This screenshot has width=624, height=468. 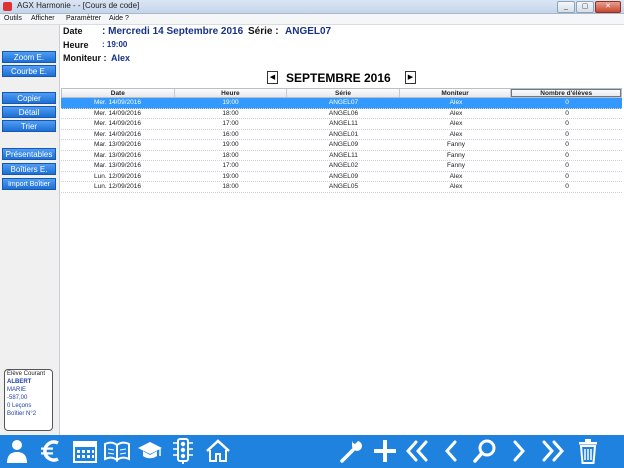 What do you see at coordinates (29, 154) in the screenshot?
I see `presentables-button: Présentables` at bounding box center [29, 154].